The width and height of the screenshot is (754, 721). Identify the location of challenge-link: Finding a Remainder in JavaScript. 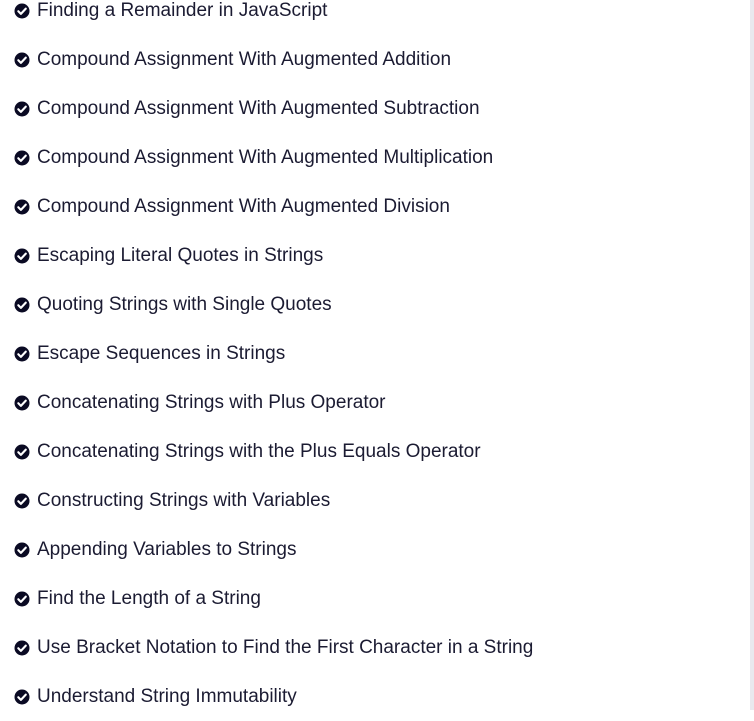
(182, 11).